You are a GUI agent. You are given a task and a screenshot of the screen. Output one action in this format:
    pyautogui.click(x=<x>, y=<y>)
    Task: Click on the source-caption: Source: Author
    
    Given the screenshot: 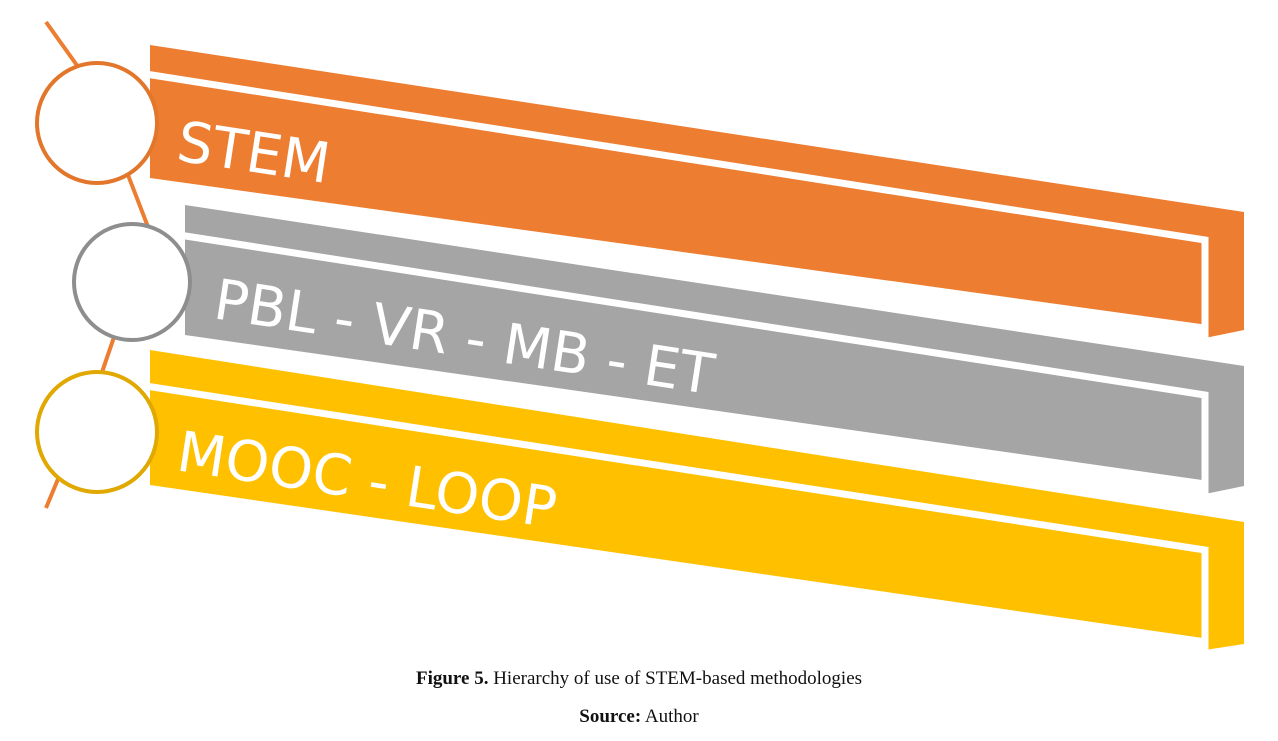 What is the action you would take?
    pyautogui.click(x=639, y=717)
    